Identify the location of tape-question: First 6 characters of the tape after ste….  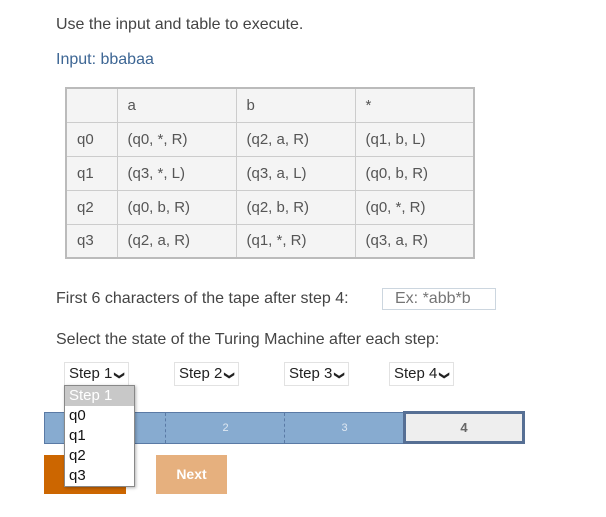
(202, 298).